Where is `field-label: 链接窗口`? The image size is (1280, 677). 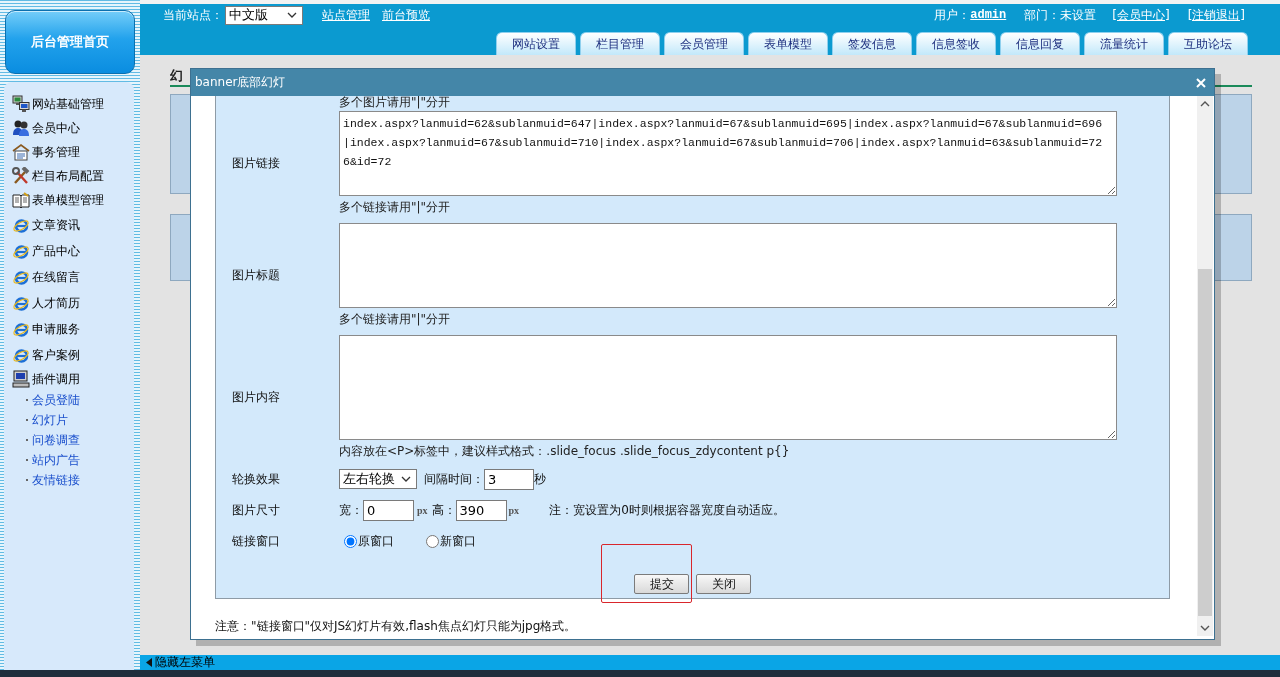
field-label: 链接窗口 is located at coordinates (255, 541).